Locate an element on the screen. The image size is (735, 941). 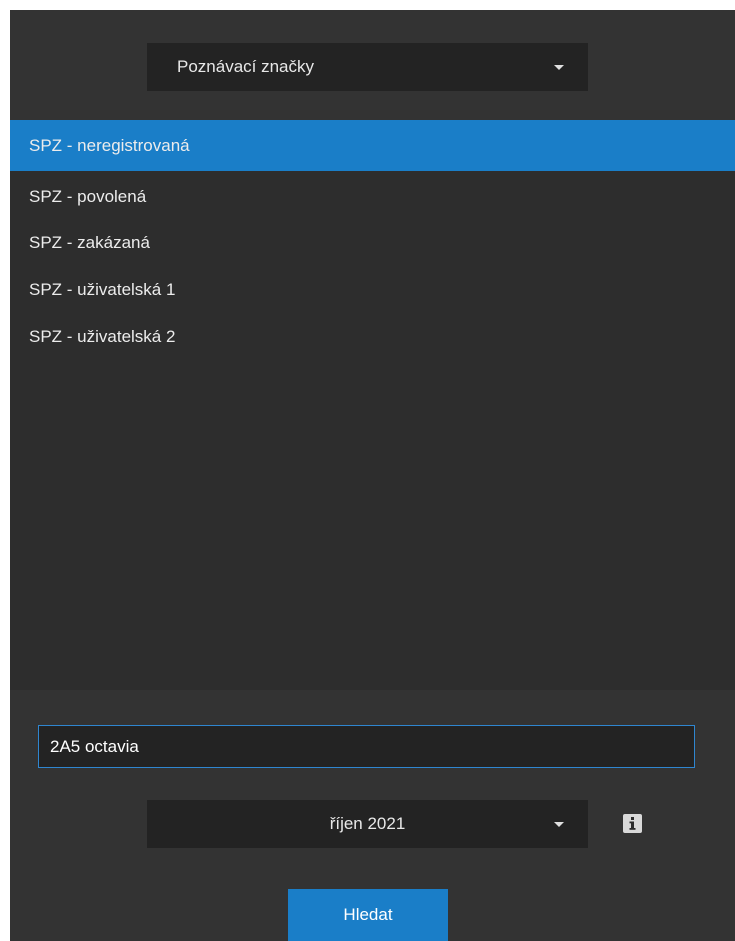
window-frame-top is located at coordinates (367, 5).